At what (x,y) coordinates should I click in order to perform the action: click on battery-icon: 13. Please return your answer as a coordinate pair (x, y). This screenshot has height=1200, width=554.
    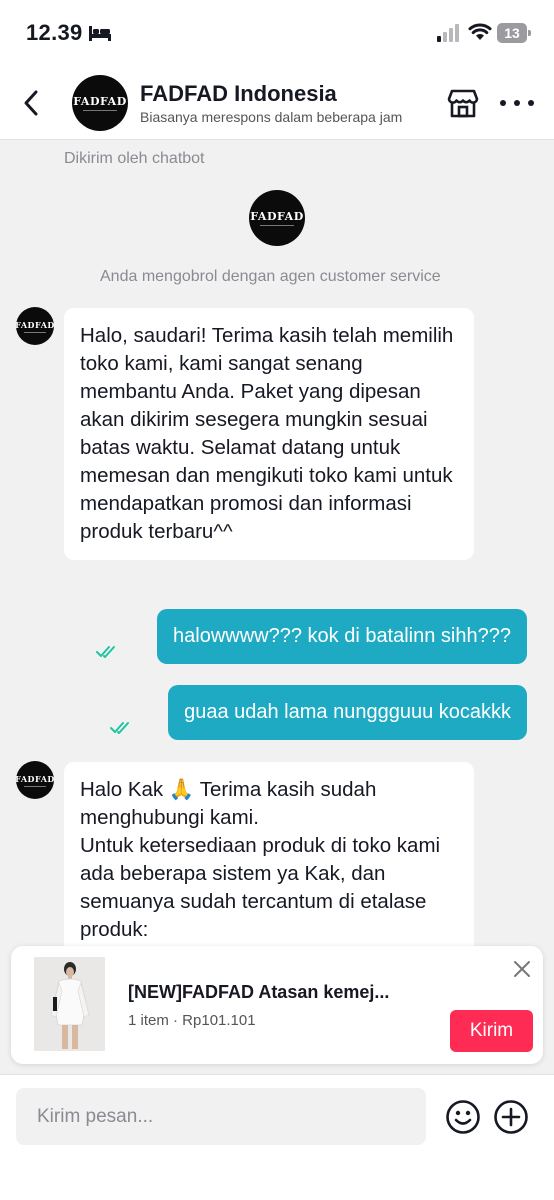
    Looking at the image, I should click on (514, 33).